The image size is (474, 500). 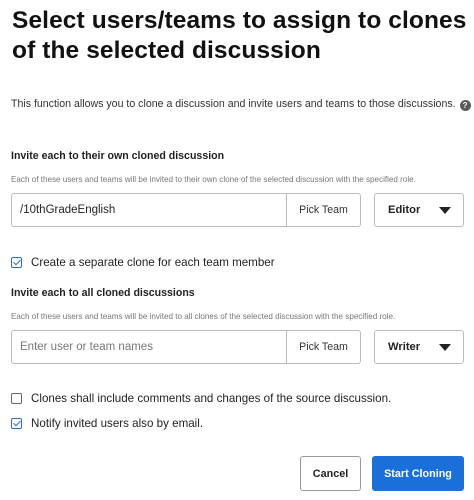 What do you see at coordinates (418, 473) in the screenshot?
I see `start-cloning-button: Start Cloning` at bounding box center [418, 473].